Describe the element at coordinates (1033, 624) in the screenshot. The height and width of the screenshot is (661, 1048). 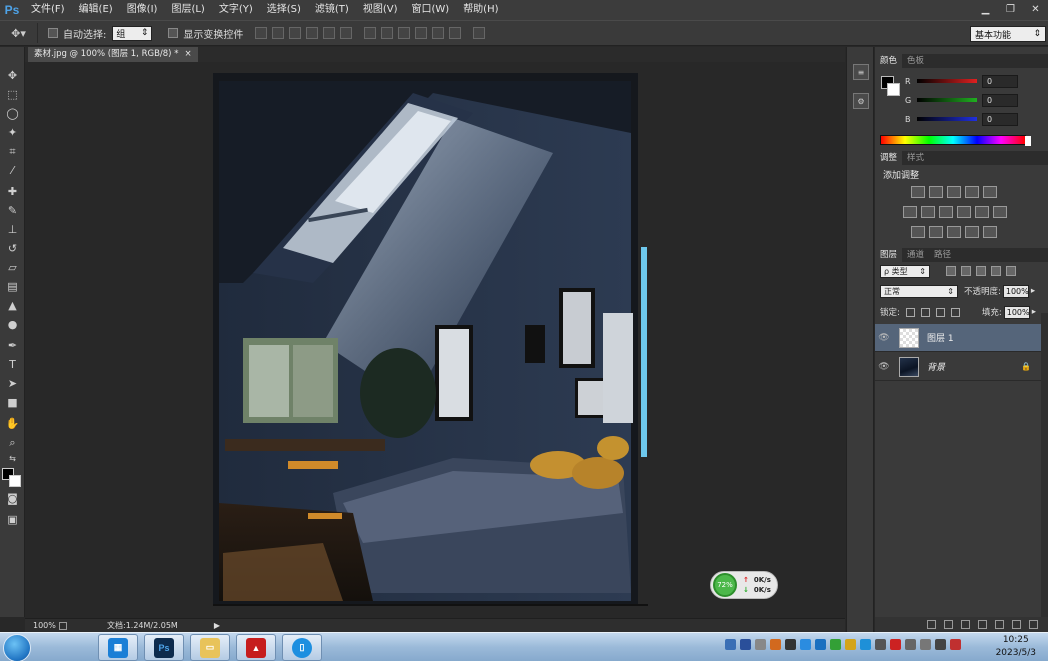
I see `delete-layer-icon` at that location.